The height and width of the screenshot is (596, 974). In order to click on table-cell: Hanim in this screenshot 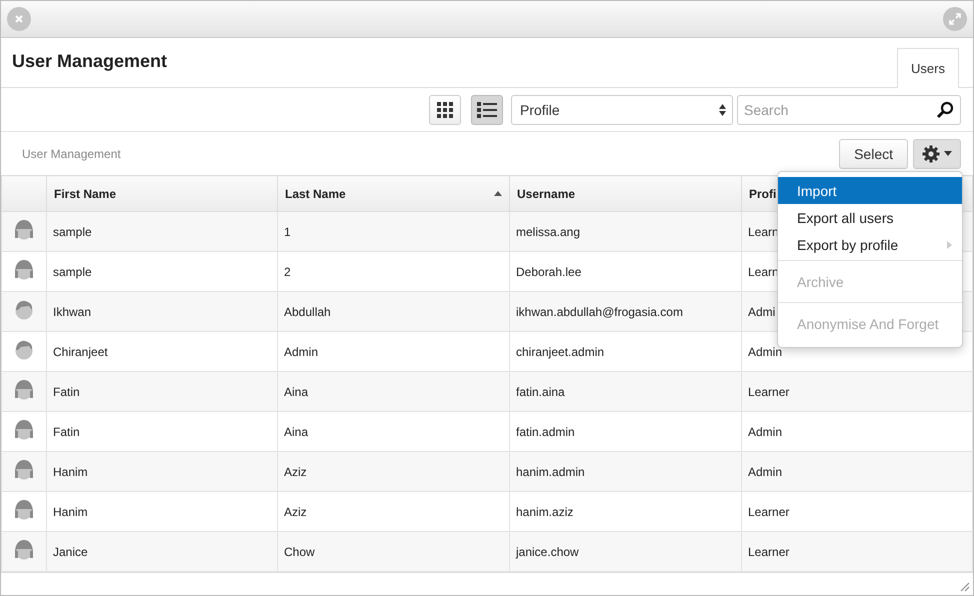, I will do `click(162, 472)`.